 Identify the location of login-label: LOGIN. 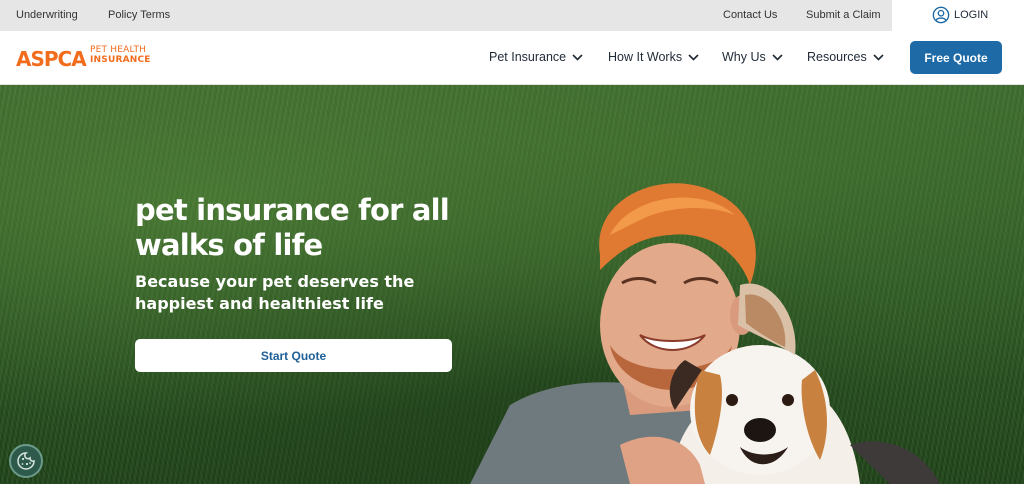
(971, 15).